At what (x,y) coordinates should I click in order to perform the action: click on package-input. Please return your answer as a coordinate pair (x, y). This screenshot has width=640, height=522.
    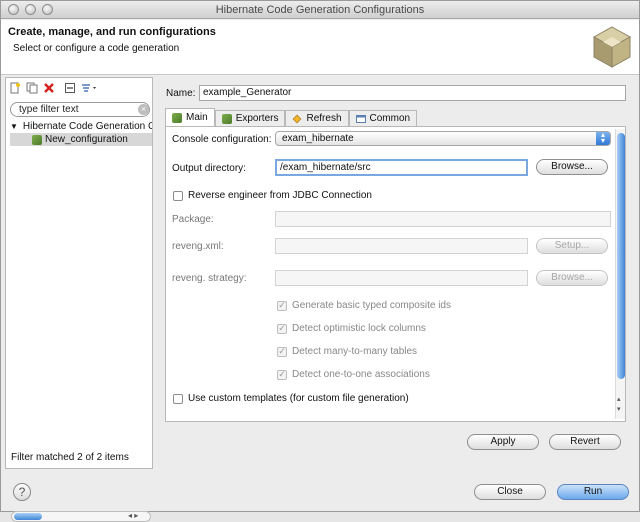
    Looking at the image, I should click on (443, 219).